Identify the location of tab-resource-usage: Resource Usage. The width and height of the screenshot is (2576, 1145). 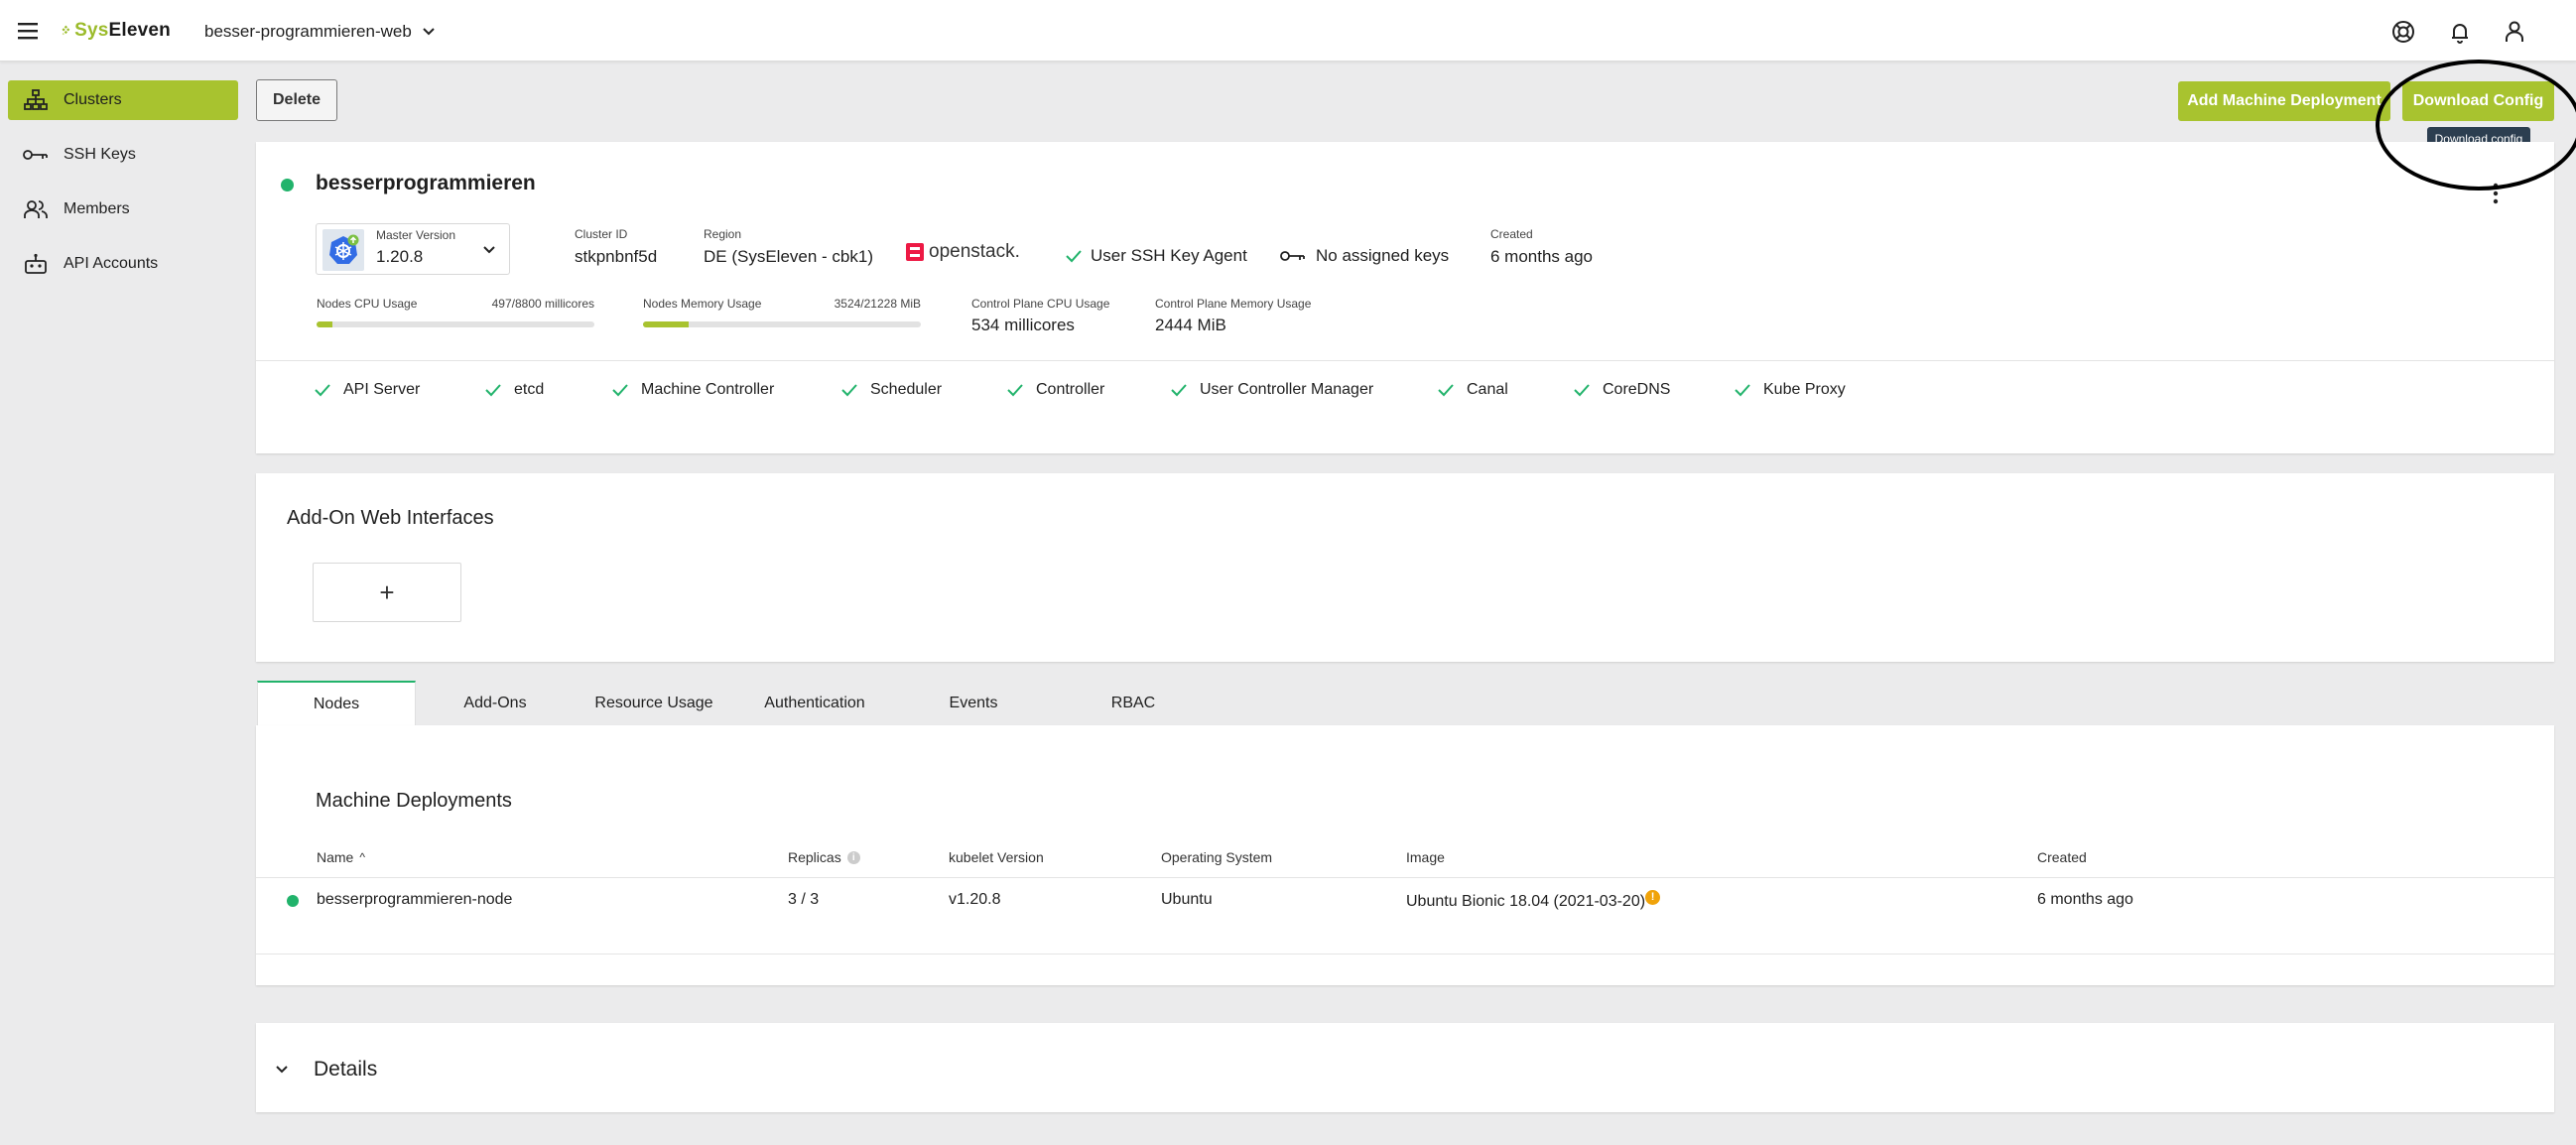
(654, 703).